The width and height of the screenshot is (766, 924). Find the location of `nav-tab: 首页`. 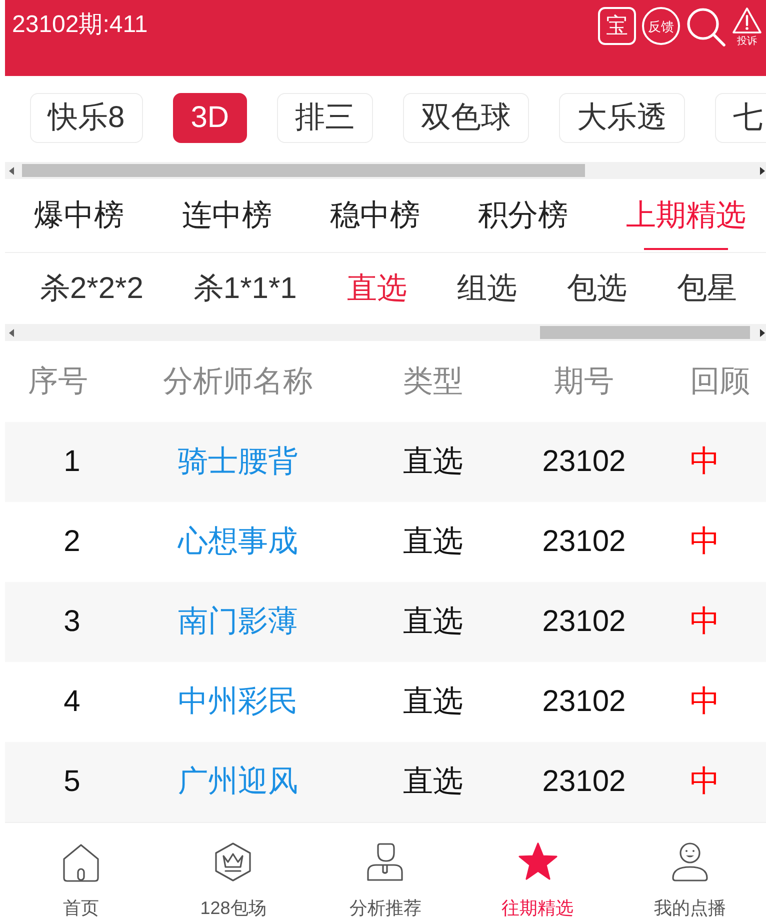

nav-tab: 首页 is located at coordinates (81, 873).